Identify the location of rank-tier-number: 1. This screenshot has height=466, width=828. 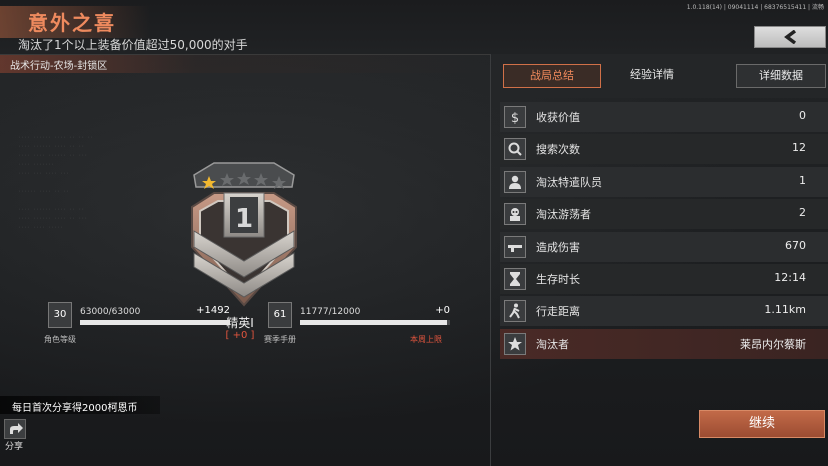
(244, 219).